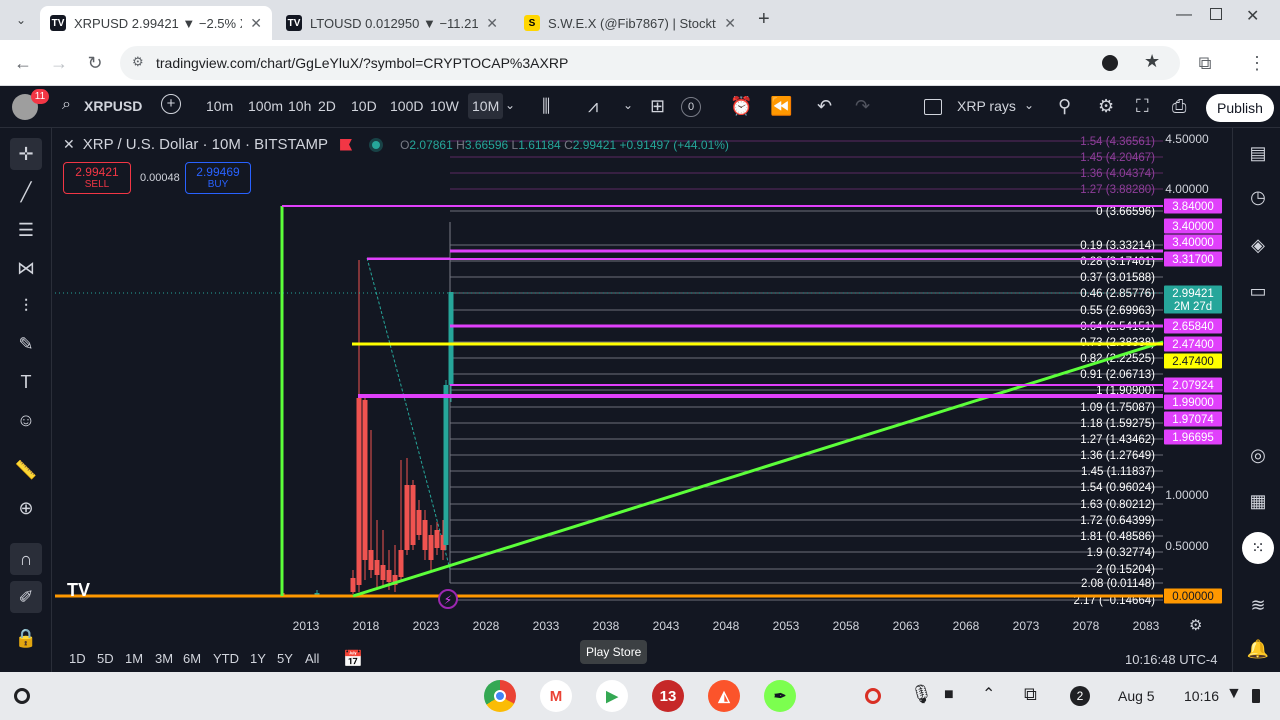 This screenshot has height=720, width=1280. What do you see at coordinates (134, 658) in the screenshot?
I see `range-1M: 1M` at bounding box center [134, 658].